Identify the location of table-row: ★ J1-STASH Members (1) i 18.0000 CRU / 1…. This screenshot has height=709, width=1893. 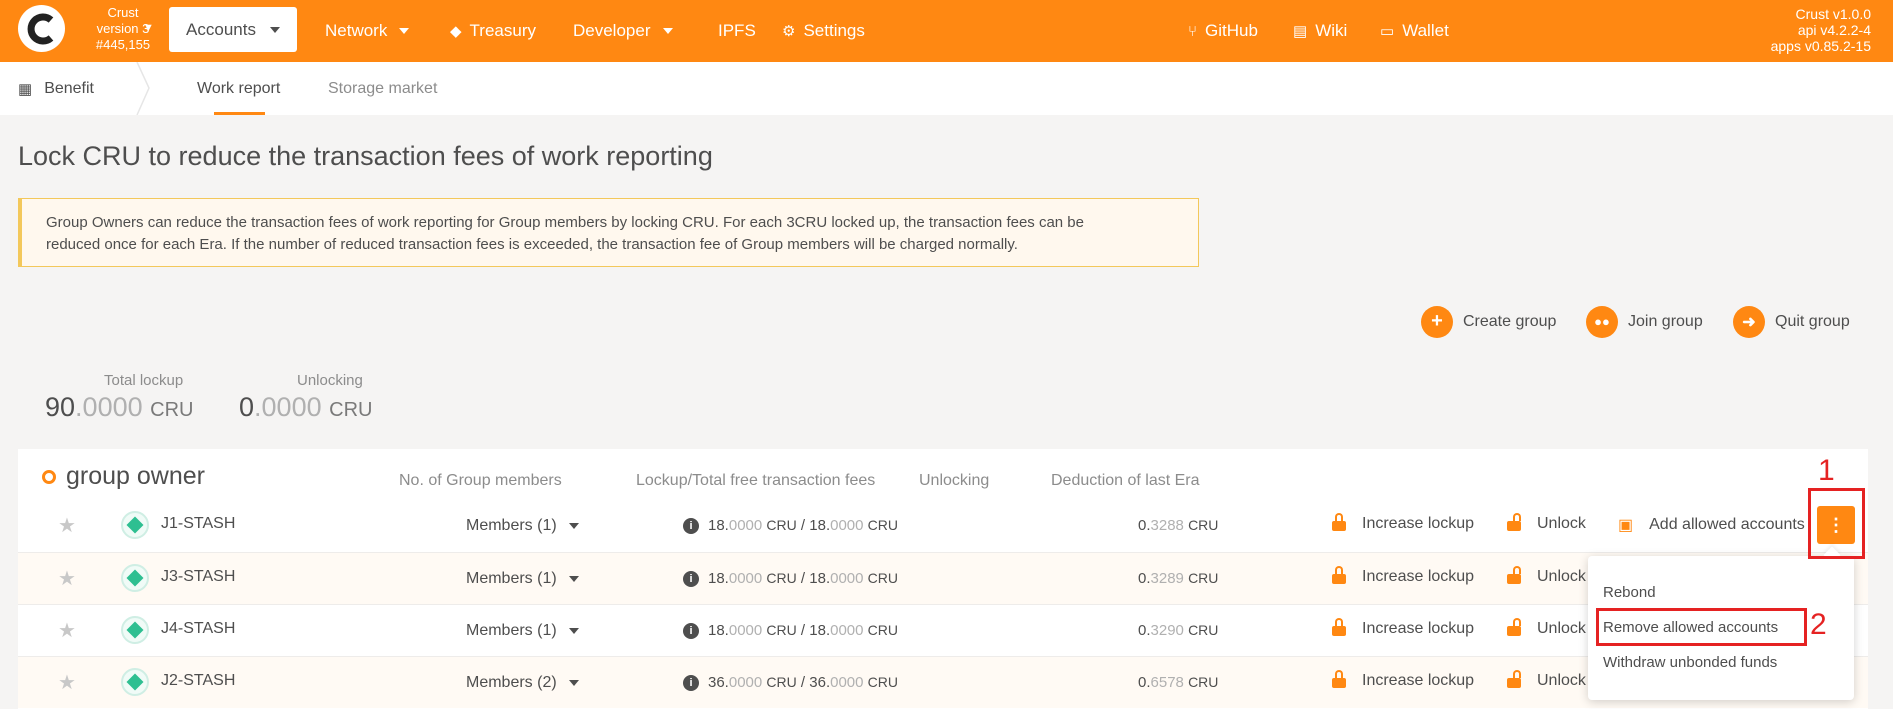
(943, 526).